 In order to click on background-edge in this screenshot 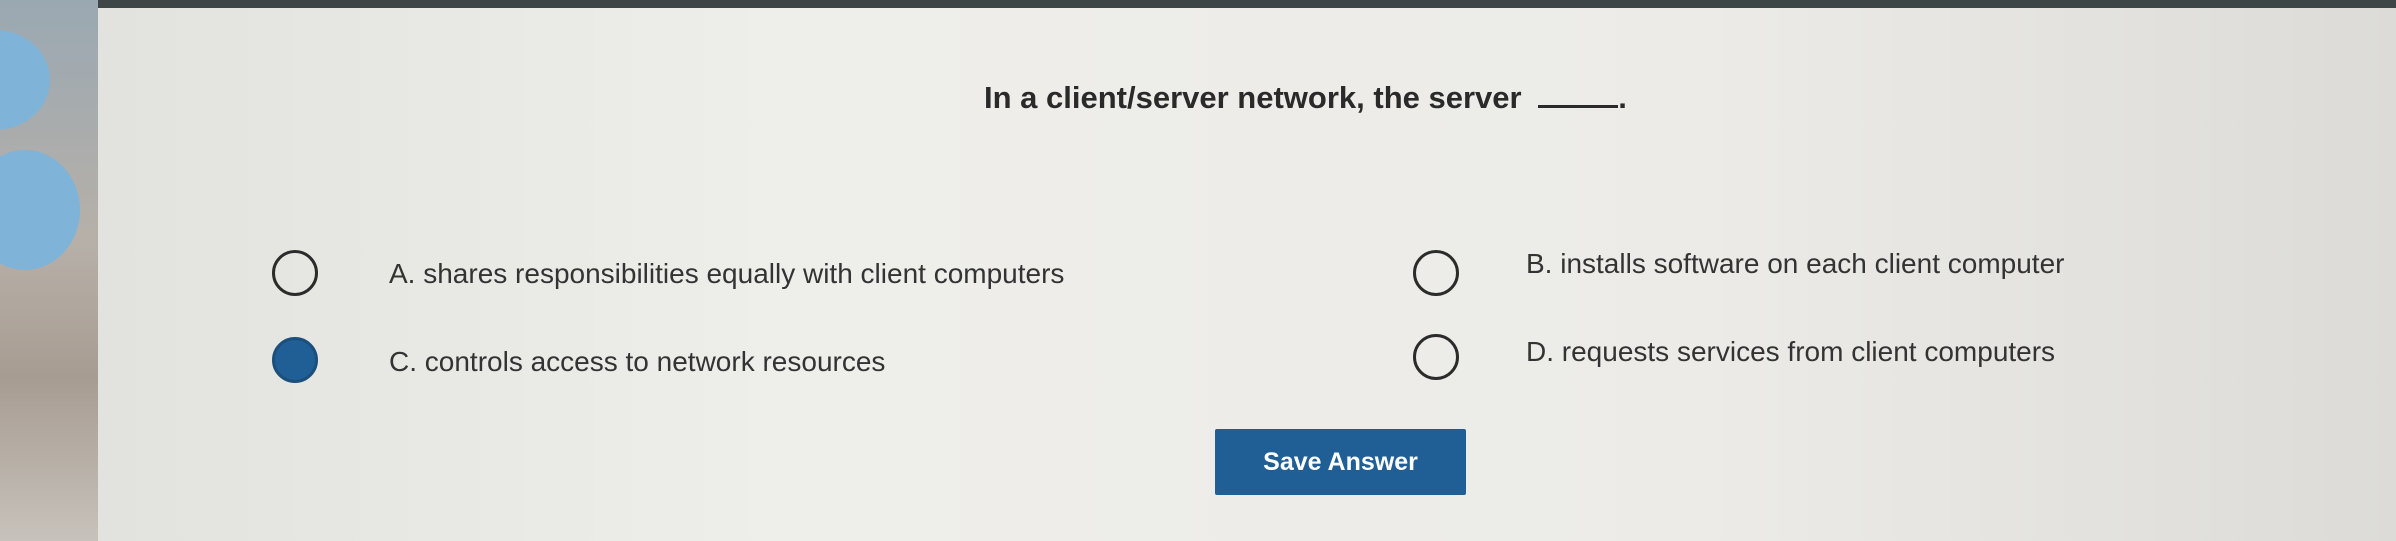, I will do `click(49, 270)`.